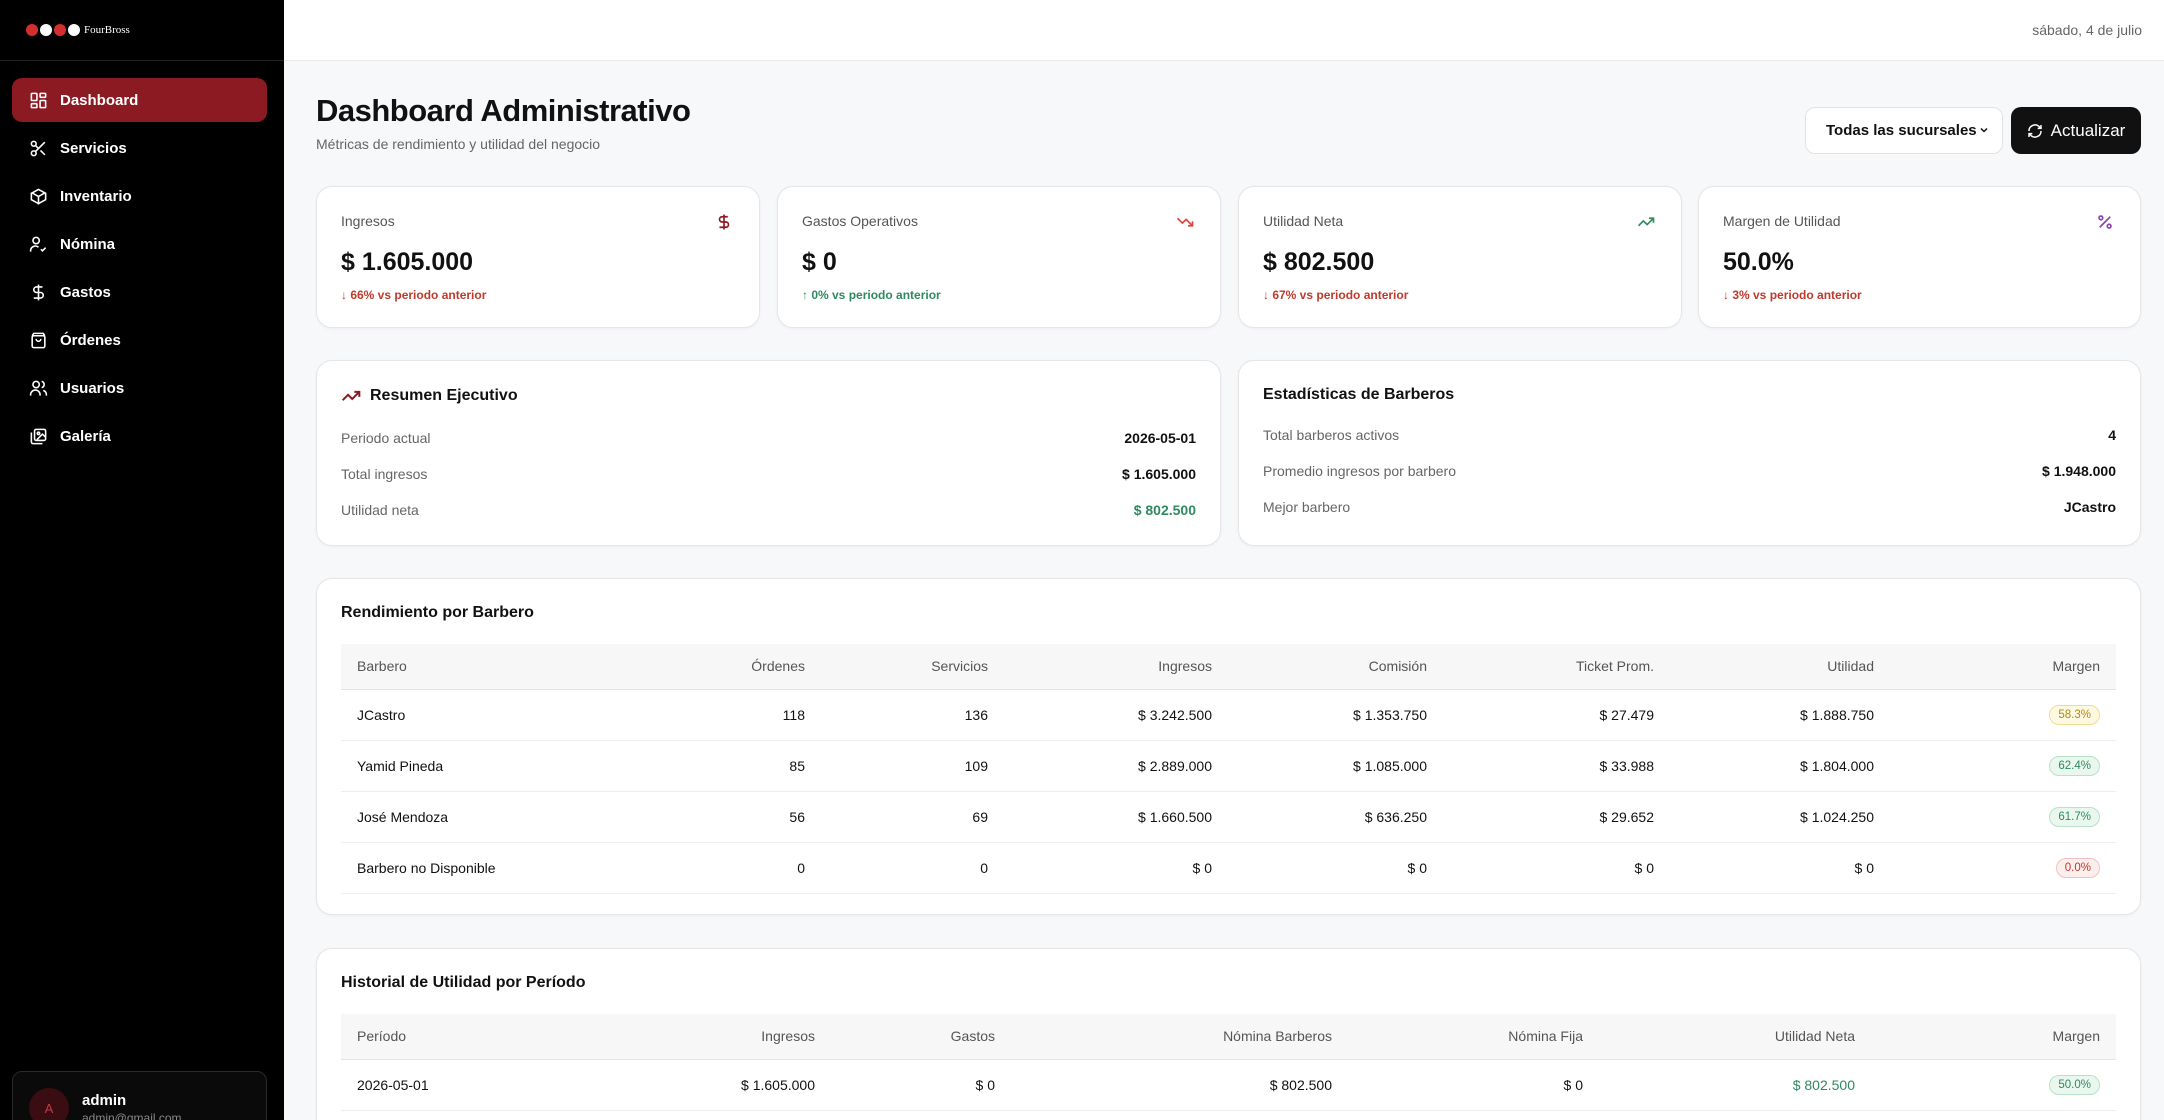 This screenshot has width=2164, height=1120. I want to click on cell-barbero: JCastro, so click(501, 715).